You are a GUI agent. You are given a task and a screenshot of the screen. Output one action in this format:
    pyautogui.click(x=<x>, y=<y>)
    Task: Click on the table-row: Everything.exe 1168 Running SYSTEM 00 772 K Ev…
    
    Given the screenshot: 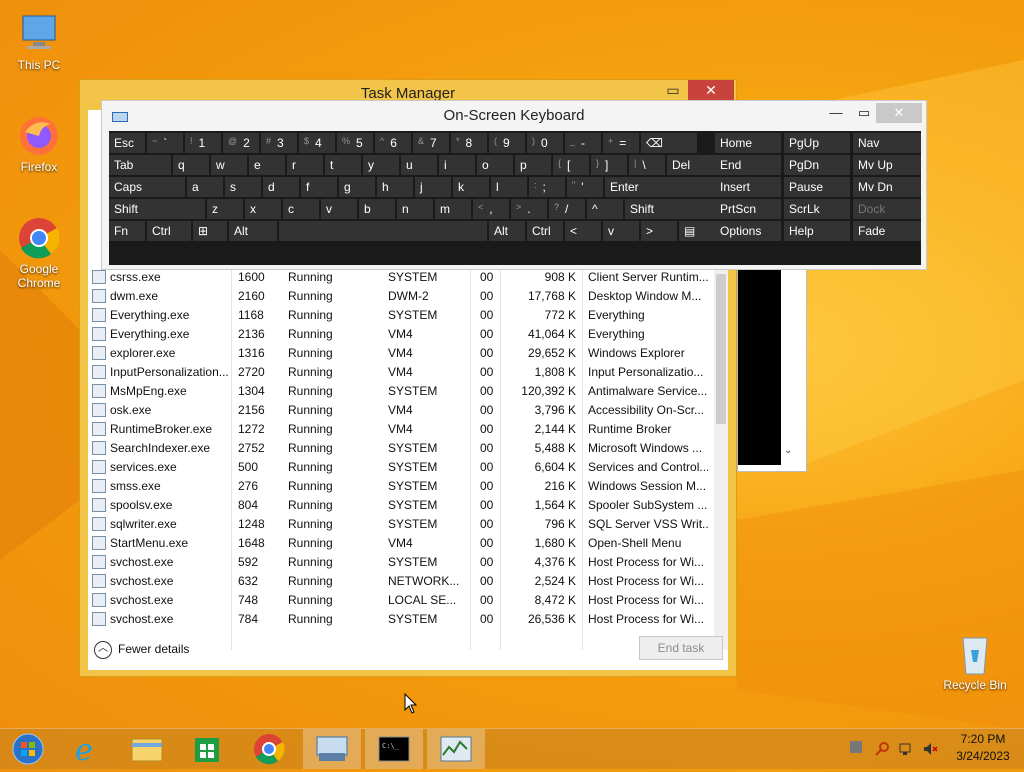 What is the action you would take?
    pyautogui.click(x=401, y=315)
    